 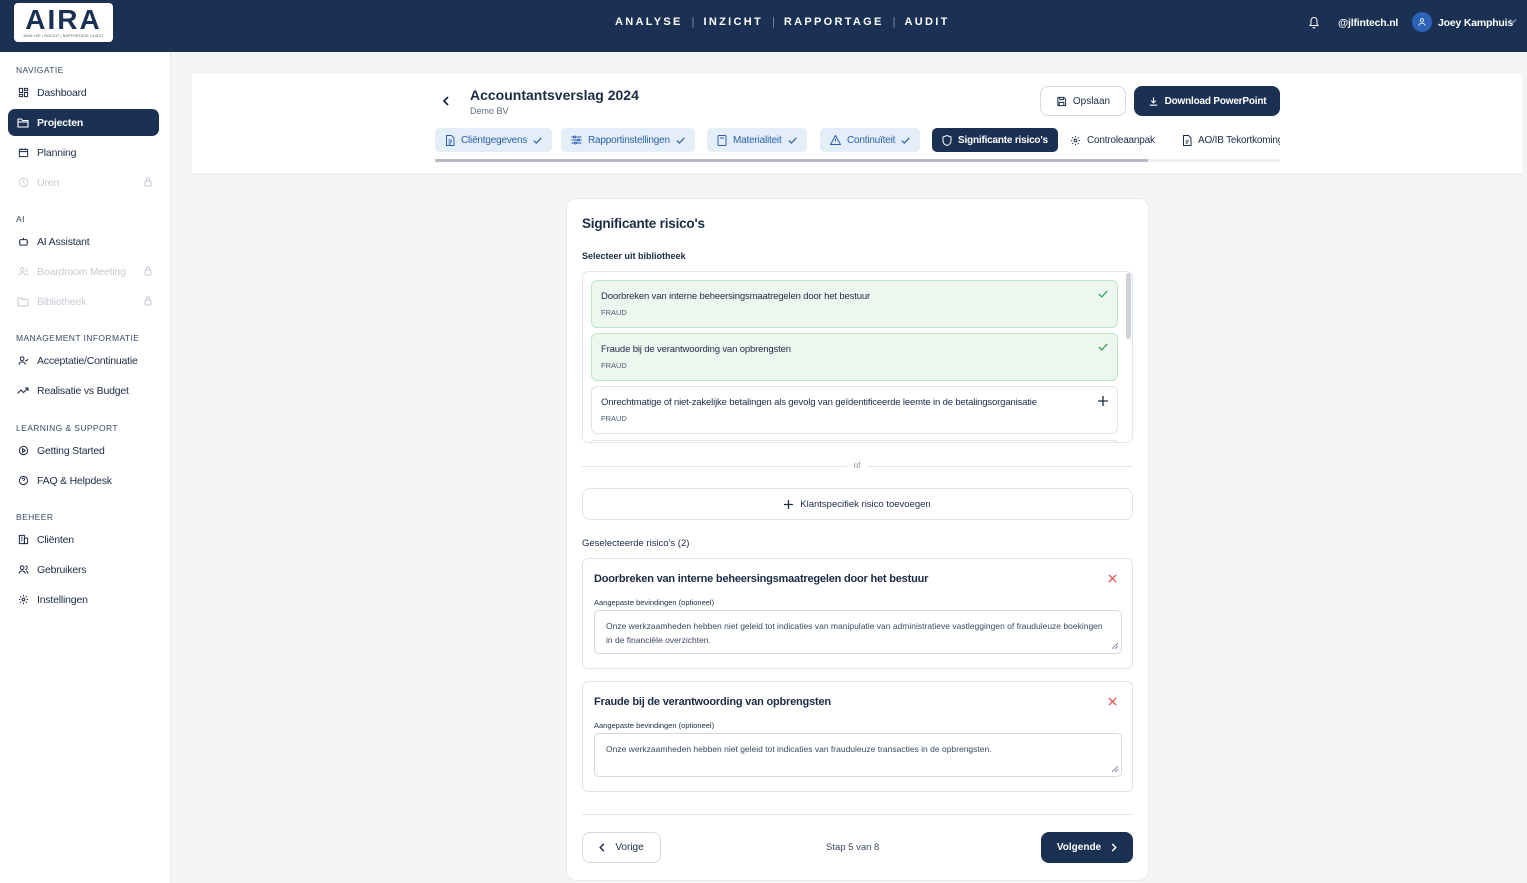 I want to click on sidebar-item-label: Acceptatie/Continuatie, so click(x=87, y=360).